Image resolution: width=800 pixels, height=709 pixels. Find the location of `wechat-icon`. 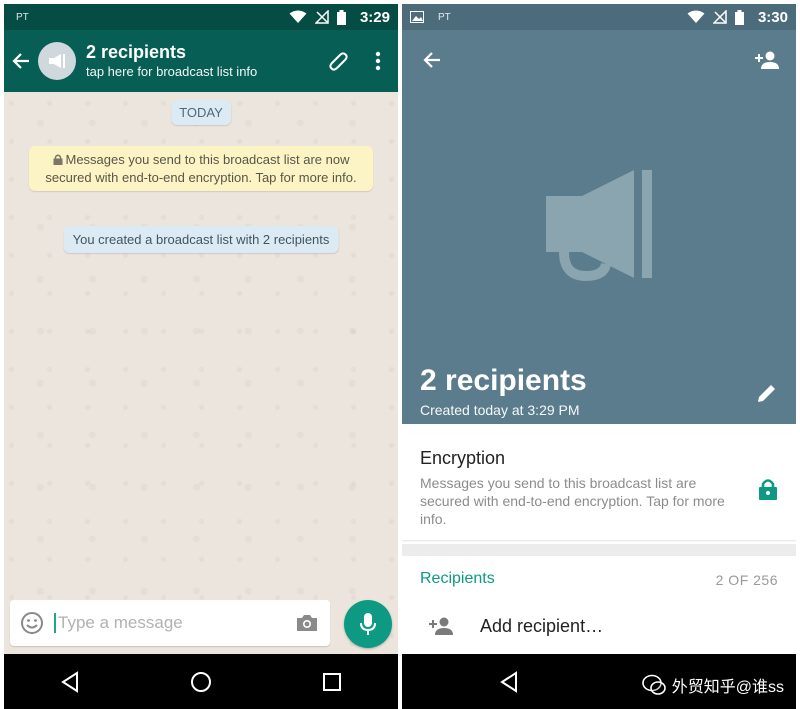

wechat-icon is located at coordinates (653, 684).